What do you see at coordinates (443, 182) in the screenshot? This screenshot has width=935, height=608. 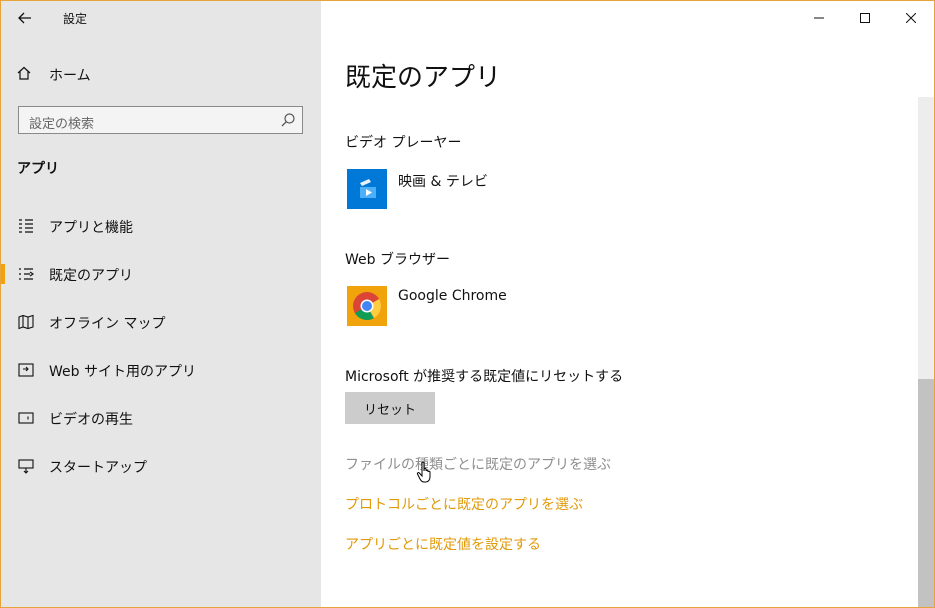 I see `video-player-app-name: 映画 & テレビ` at bounding box center [443, 182].